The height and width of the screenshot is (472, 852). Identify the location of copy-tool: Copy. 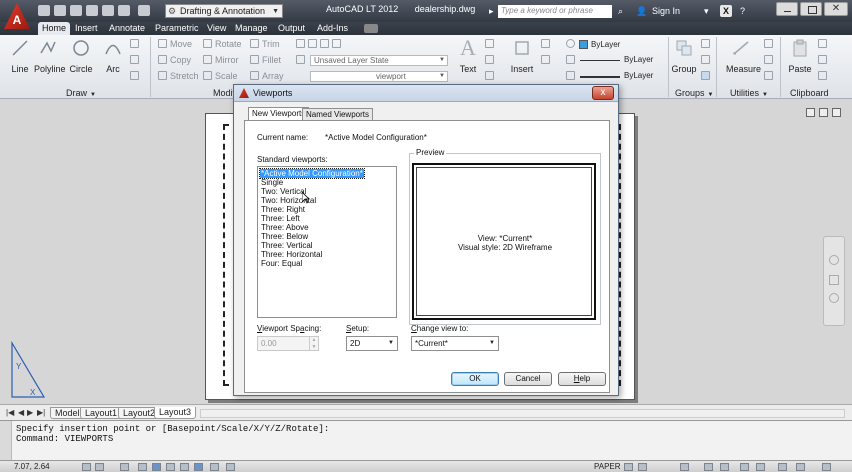
(174, 60).